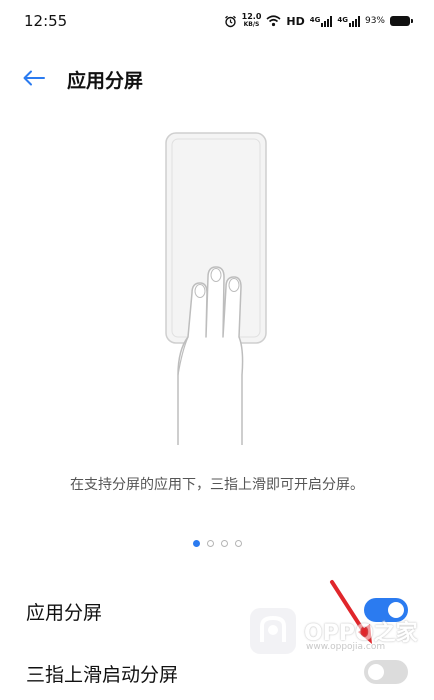 This screenshot has height=700, width=434. What do you see at coordinates (217, 78) in the screenshot?
I see `app-header: 应用分屏` at bounding box center [217, 78].